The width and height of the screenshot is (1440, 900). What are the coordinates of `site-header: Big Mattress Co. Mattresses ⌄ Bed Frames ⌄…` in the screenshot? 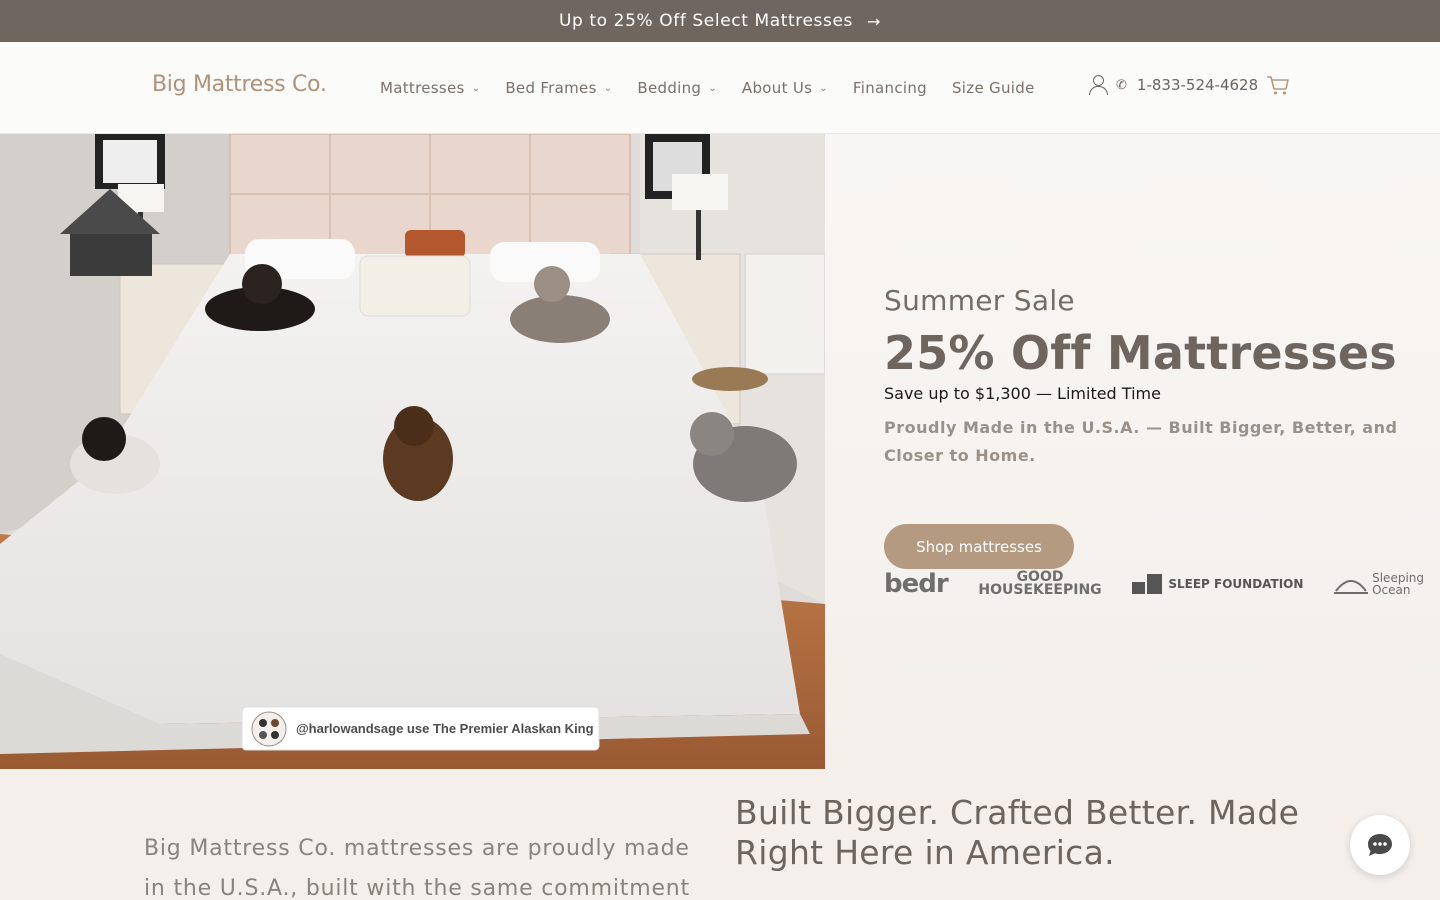 It's located at (720, 88).